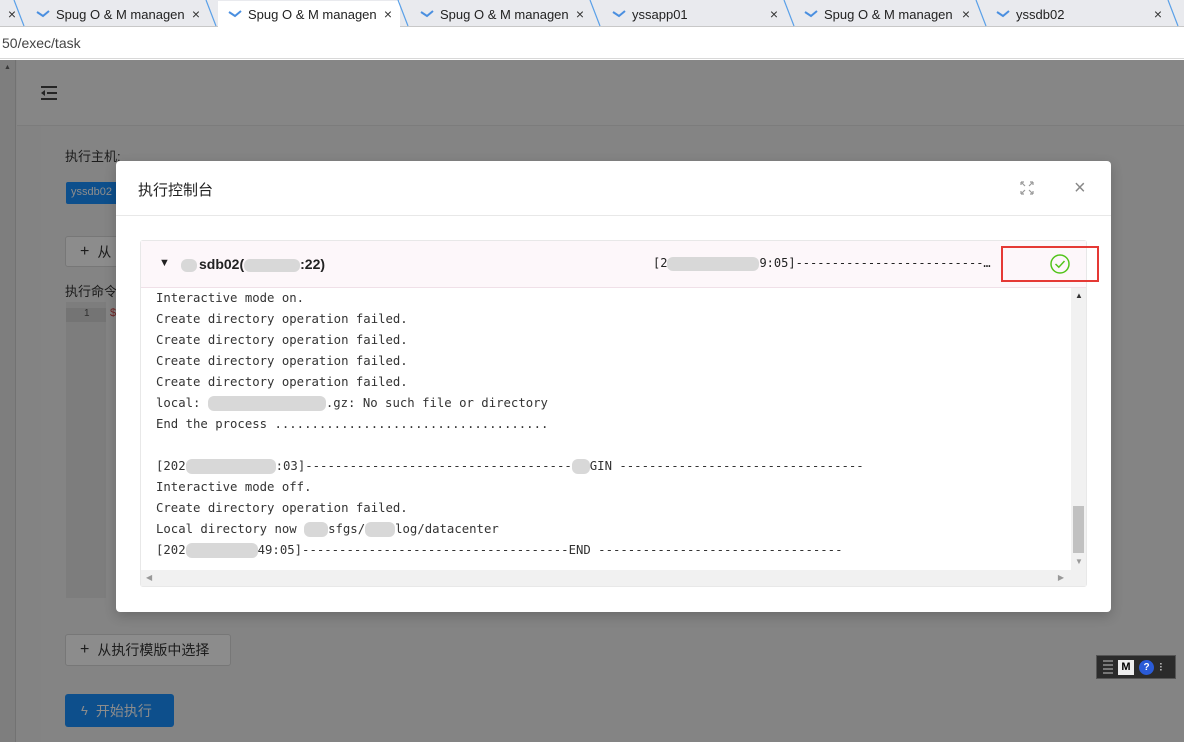 Image resolution: width=1184 pixels, height=742 pixels. What do you see at coordinates (1146, 667) in the screenshot?
I see `help-icon: ?` at bounding box center [1146, 667].